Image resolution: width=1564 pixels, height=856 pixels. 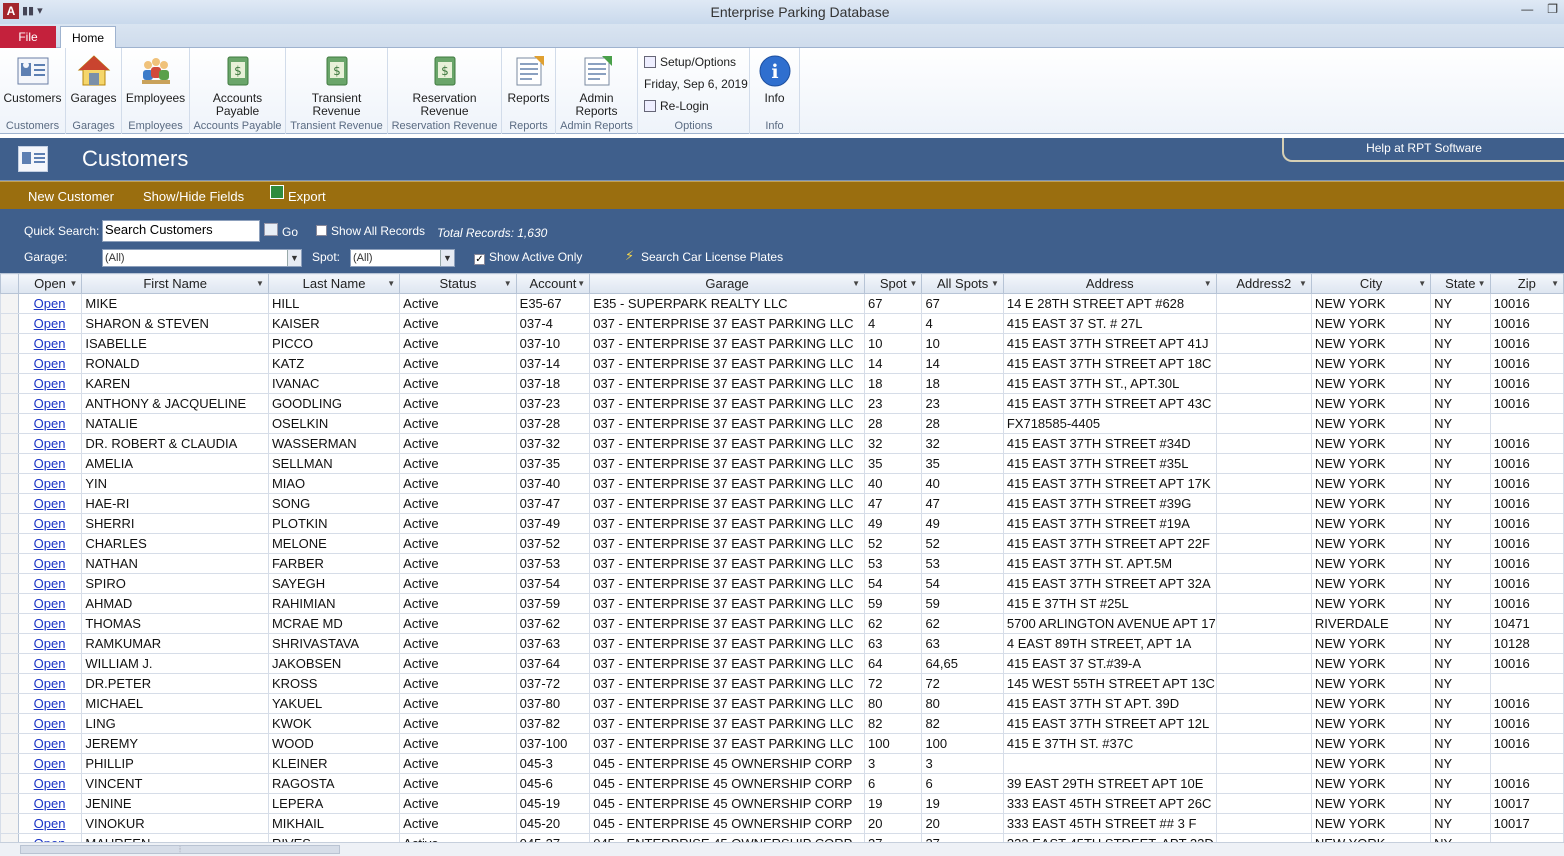 What do you see at coordinates (553, 283) in the screenshot?
I see `column-header-account: Account ▼` at bounding box center [553, 283].